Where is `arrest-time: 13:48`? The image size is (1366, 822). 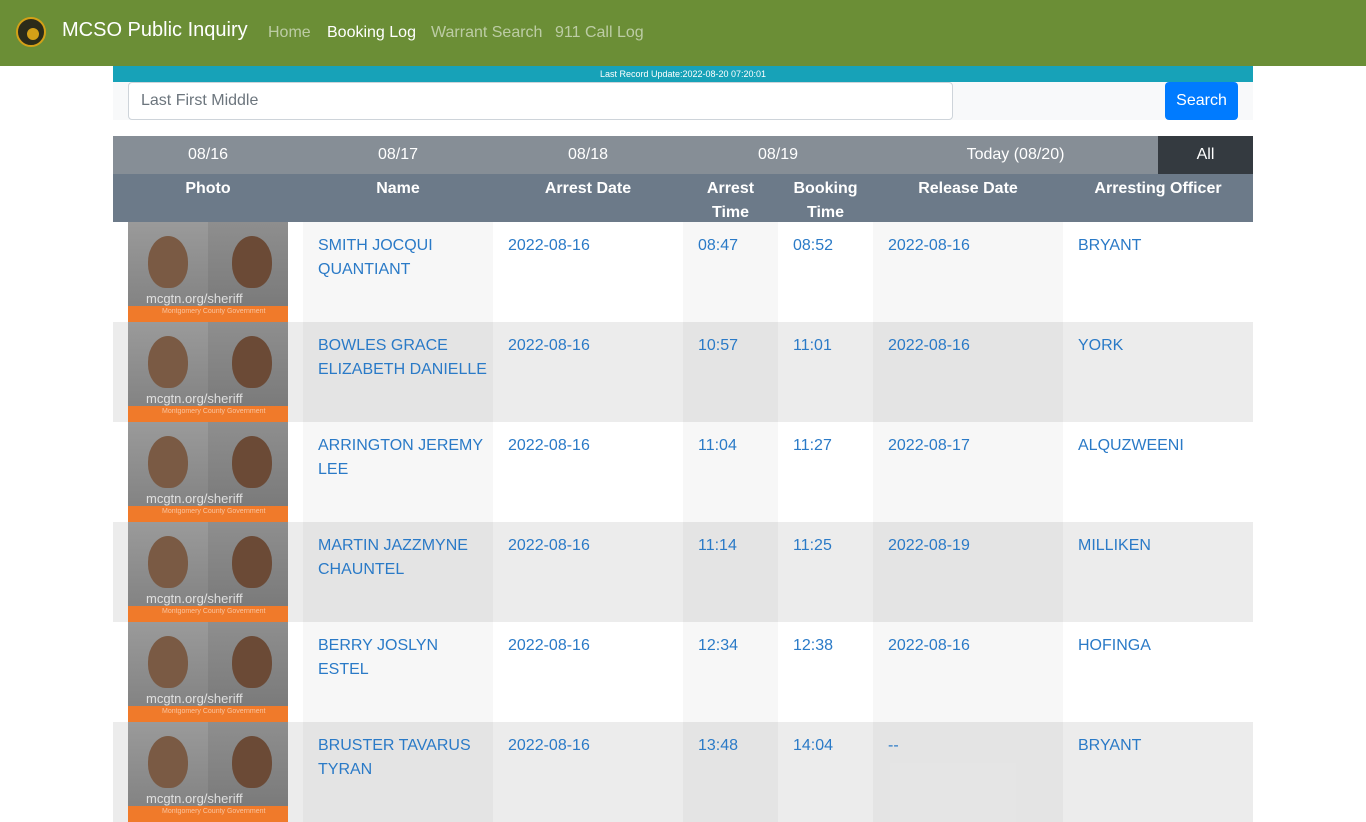
arrest-time: 13:48 is located at coordinates (718, 746).